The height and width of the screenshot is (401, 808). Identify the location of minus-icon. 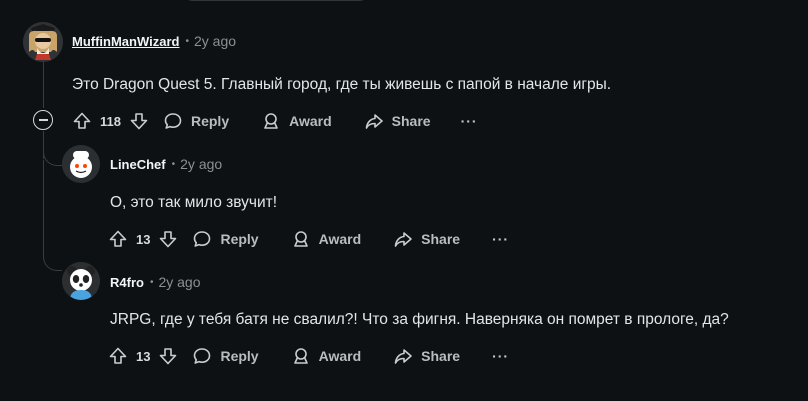
(43, 120).